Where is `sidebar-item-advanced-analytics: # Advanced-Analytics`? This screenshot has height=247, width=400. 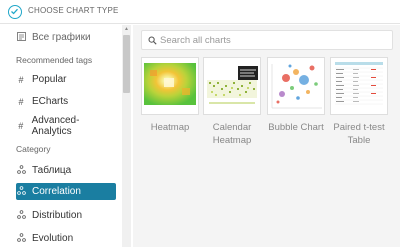
sidebar-item-advanced-analytics: # Advanced-Analytics is located at coordinates (66, 125).